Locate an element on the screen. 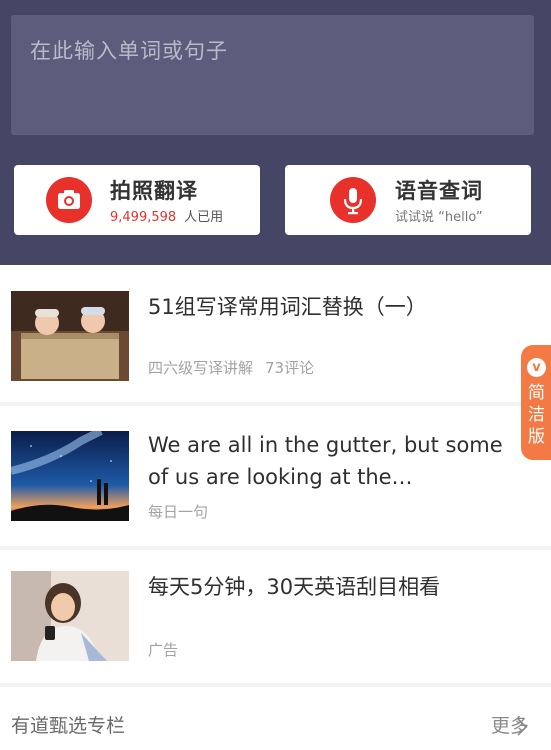 Image resolution: width=551 pixels, height=750 pixels. microphone-icon is located at coordinates (353, 200).